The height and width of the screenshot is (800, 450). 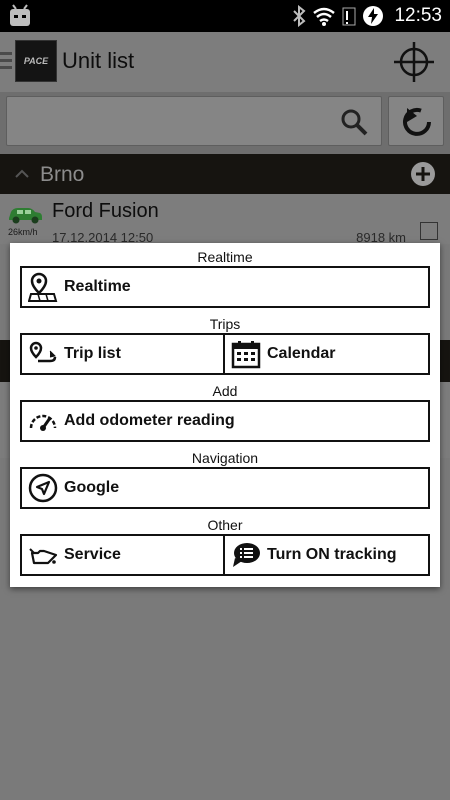 What do you see at coordinates (225, 174) in the screenshot?
I see `group-header: Brno` at bounding box center [225, 174].